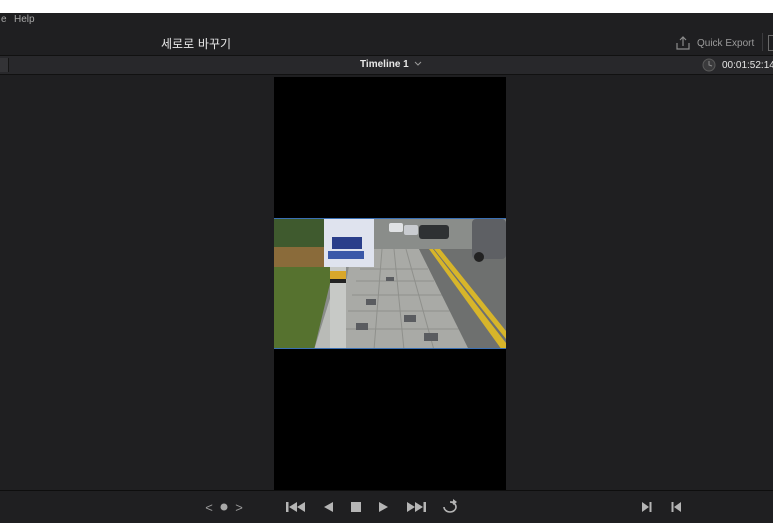  What do you see at coordinates (356, 507) in the screenshot?
I see `stop-icon` at bounding box center [356, 507].